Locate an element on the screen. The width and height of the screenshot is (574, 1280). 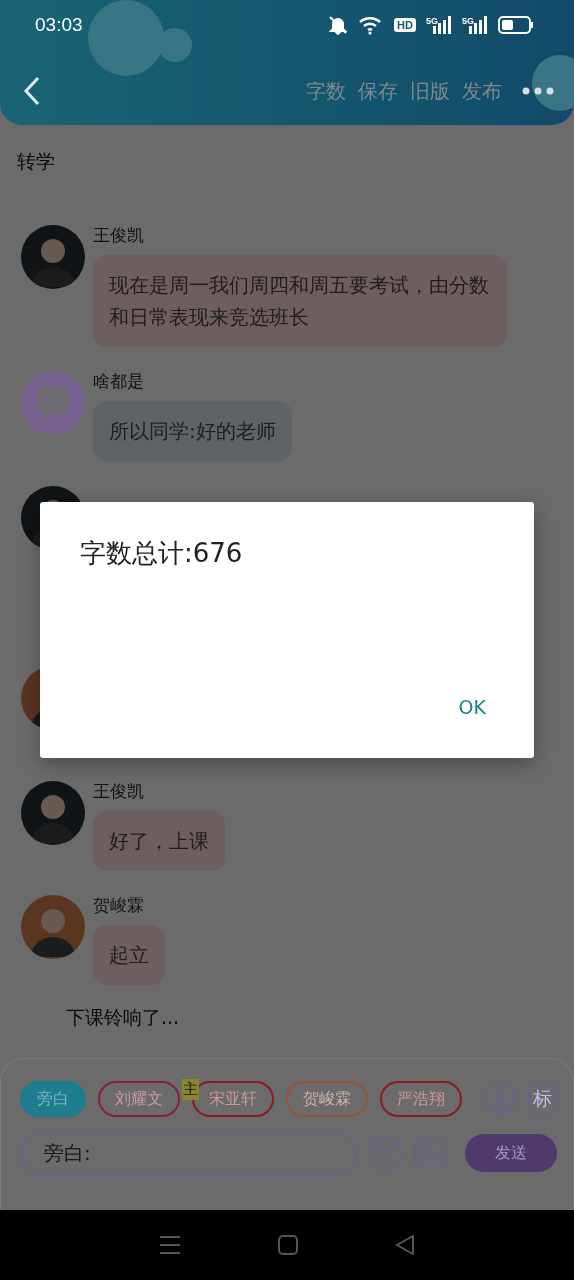
role-chip: 刘耀文 is located at coordinates (139, 1099).